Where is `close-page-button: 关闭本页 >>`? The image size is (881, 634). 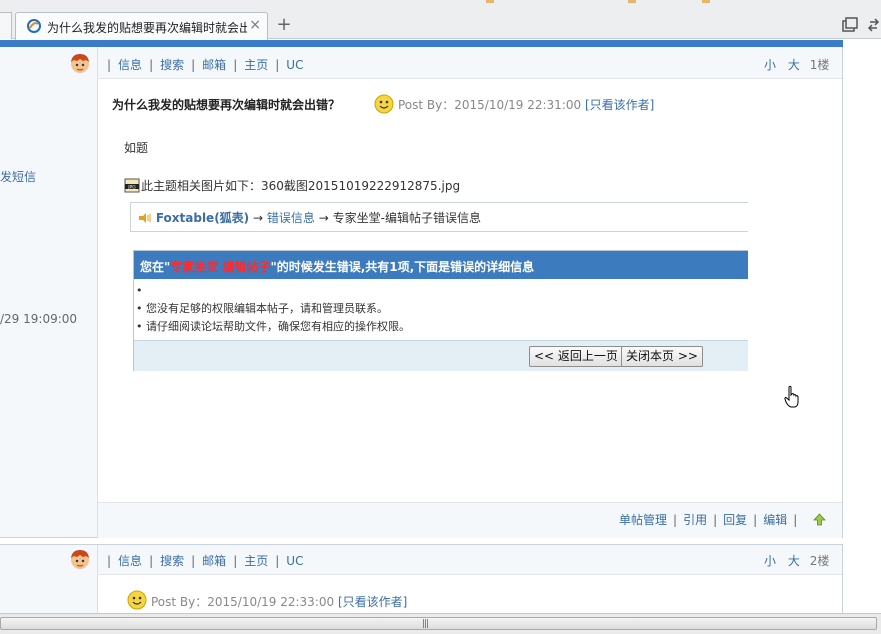 close-page-button: 关闭本页 >> is located at coordinates (662, 356).